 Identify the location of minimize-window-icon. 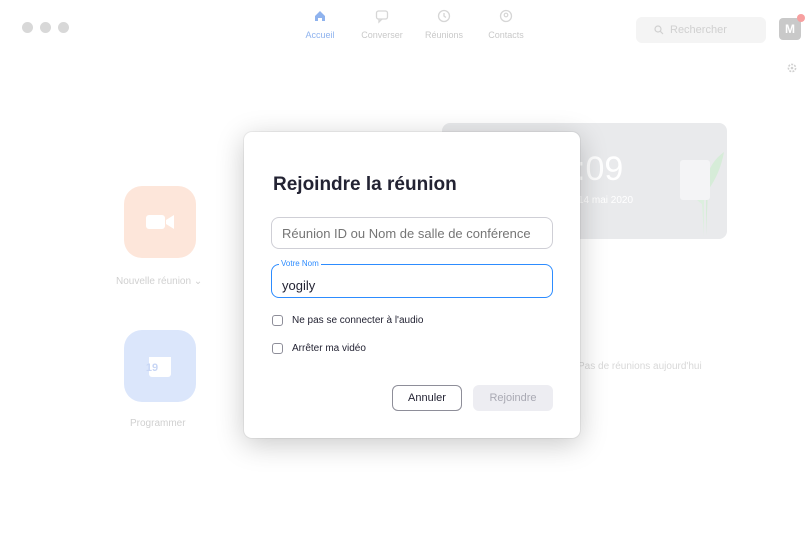
(45, 27).